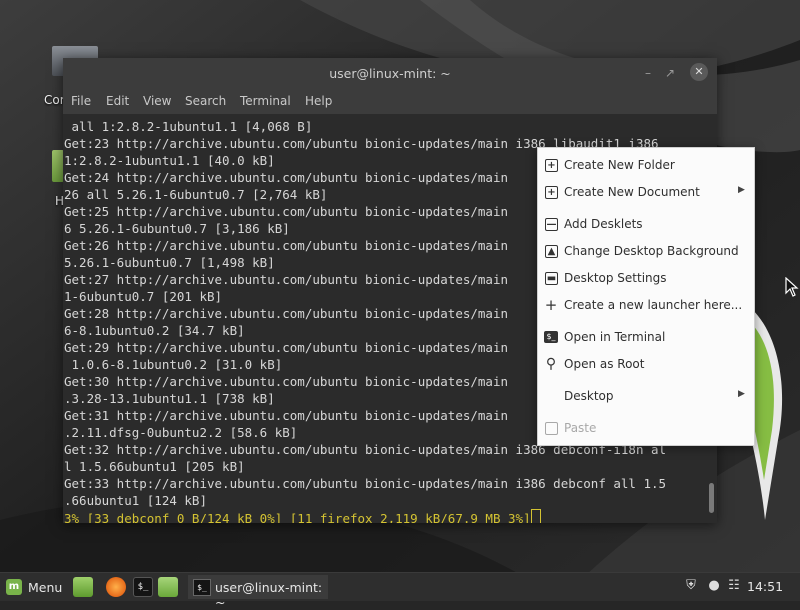  I want to click on terminal-line: all 1:2.8.2-1ubuntu1.1 [4,068 B], so click(188, 126).